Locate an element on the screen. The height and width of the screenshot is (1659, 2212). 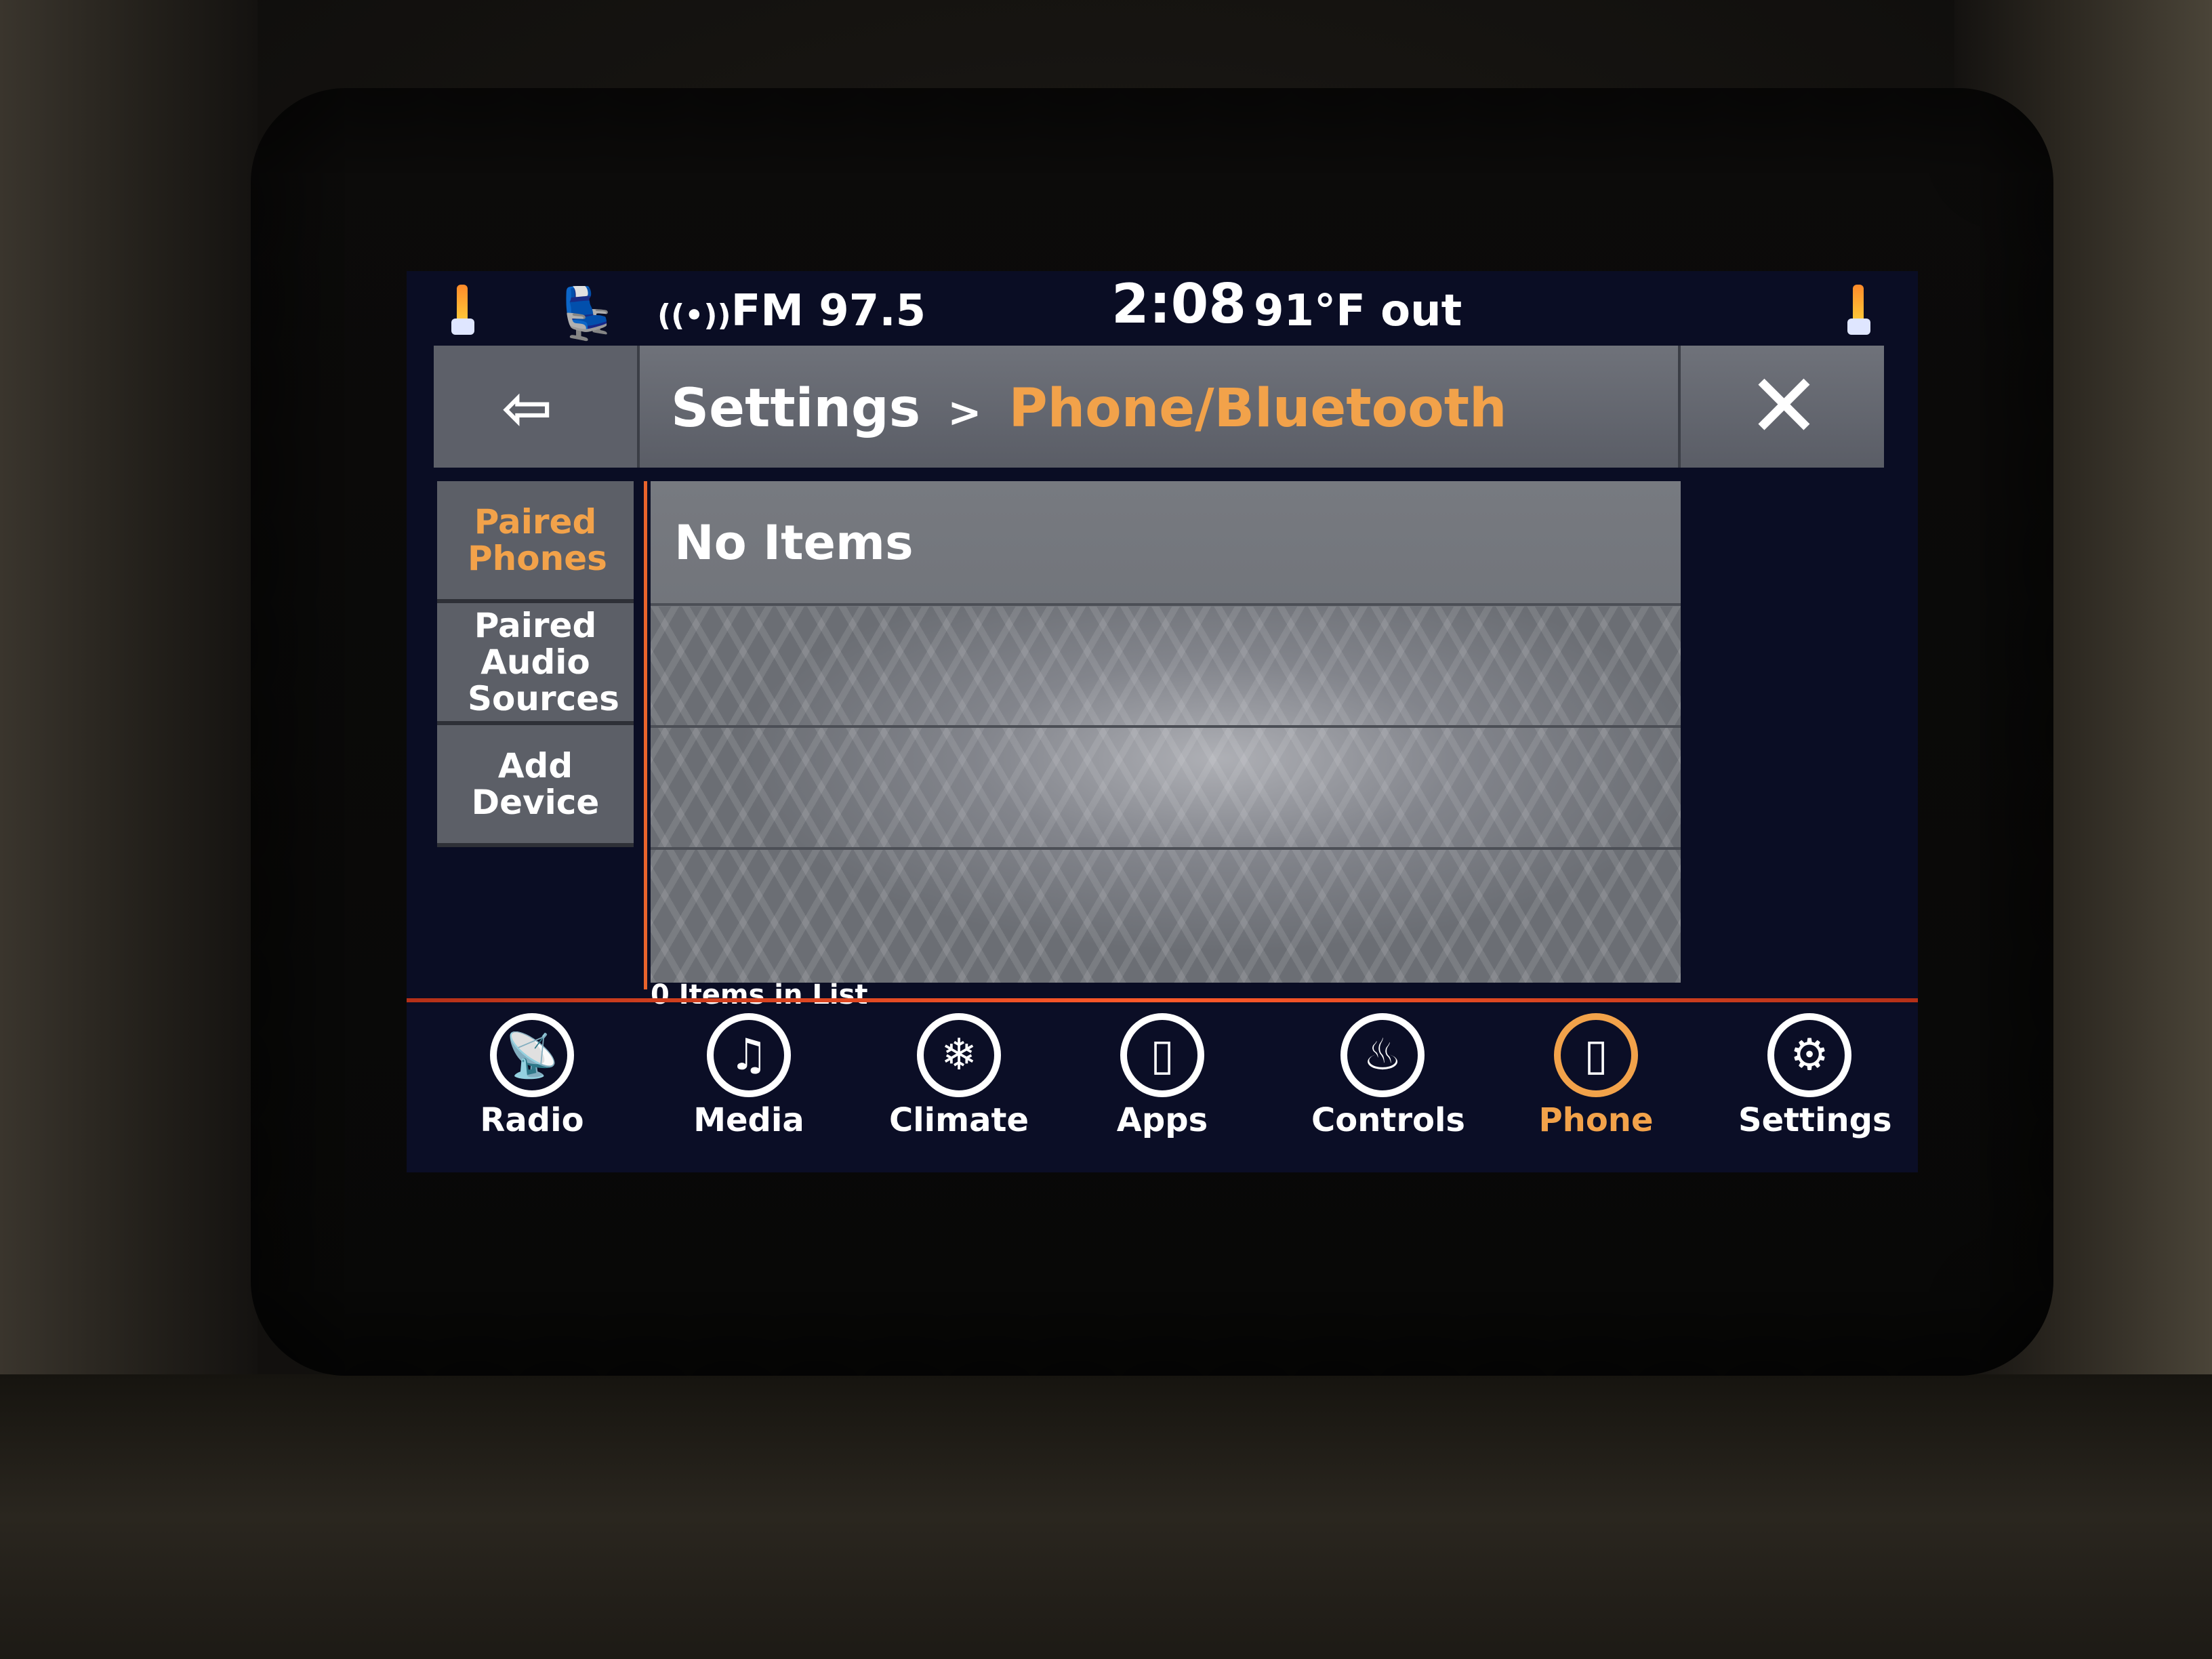
nav-apps: ▯ Apps is located at coordinates (1162, 1076).